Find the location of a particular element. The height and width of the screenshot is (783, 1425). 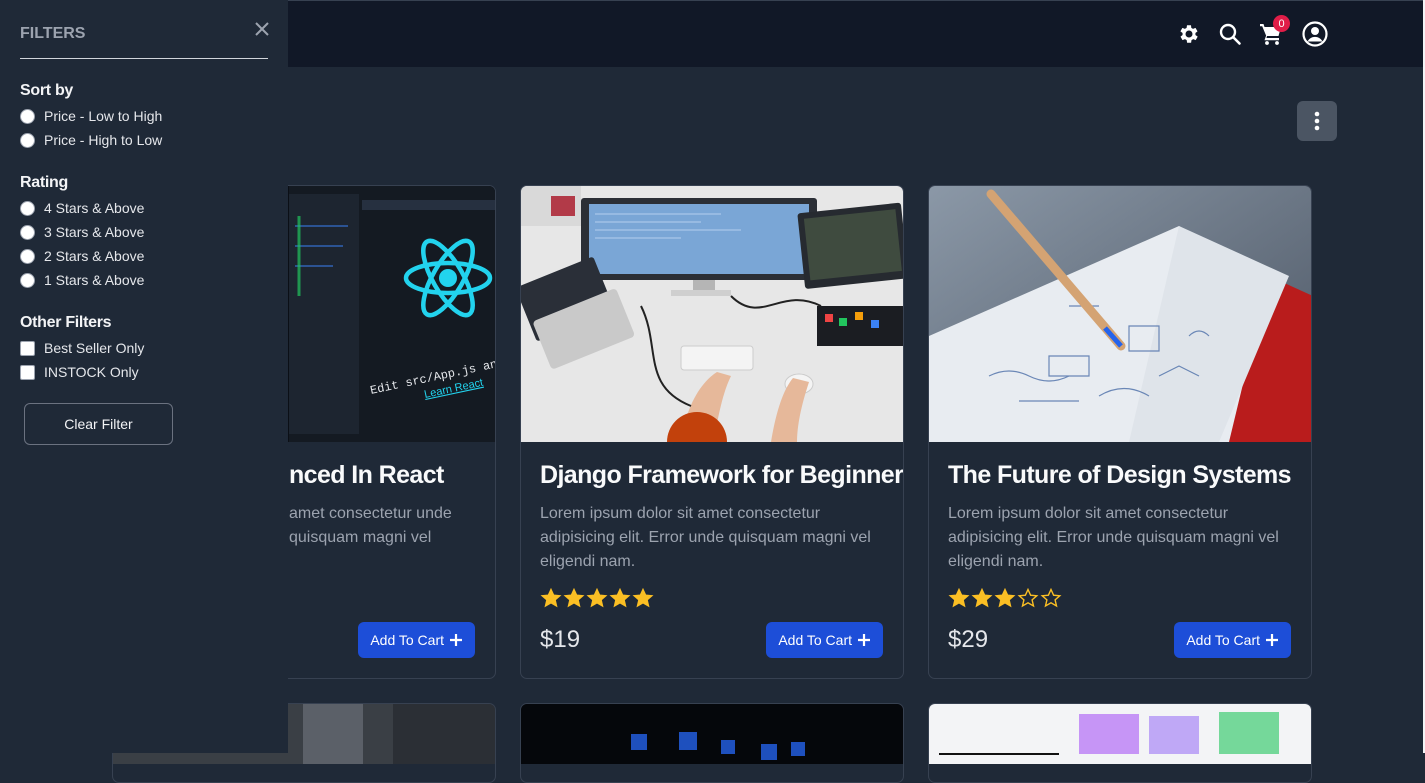

option-label: Price - High to Low is located at coordinates (103, 140).